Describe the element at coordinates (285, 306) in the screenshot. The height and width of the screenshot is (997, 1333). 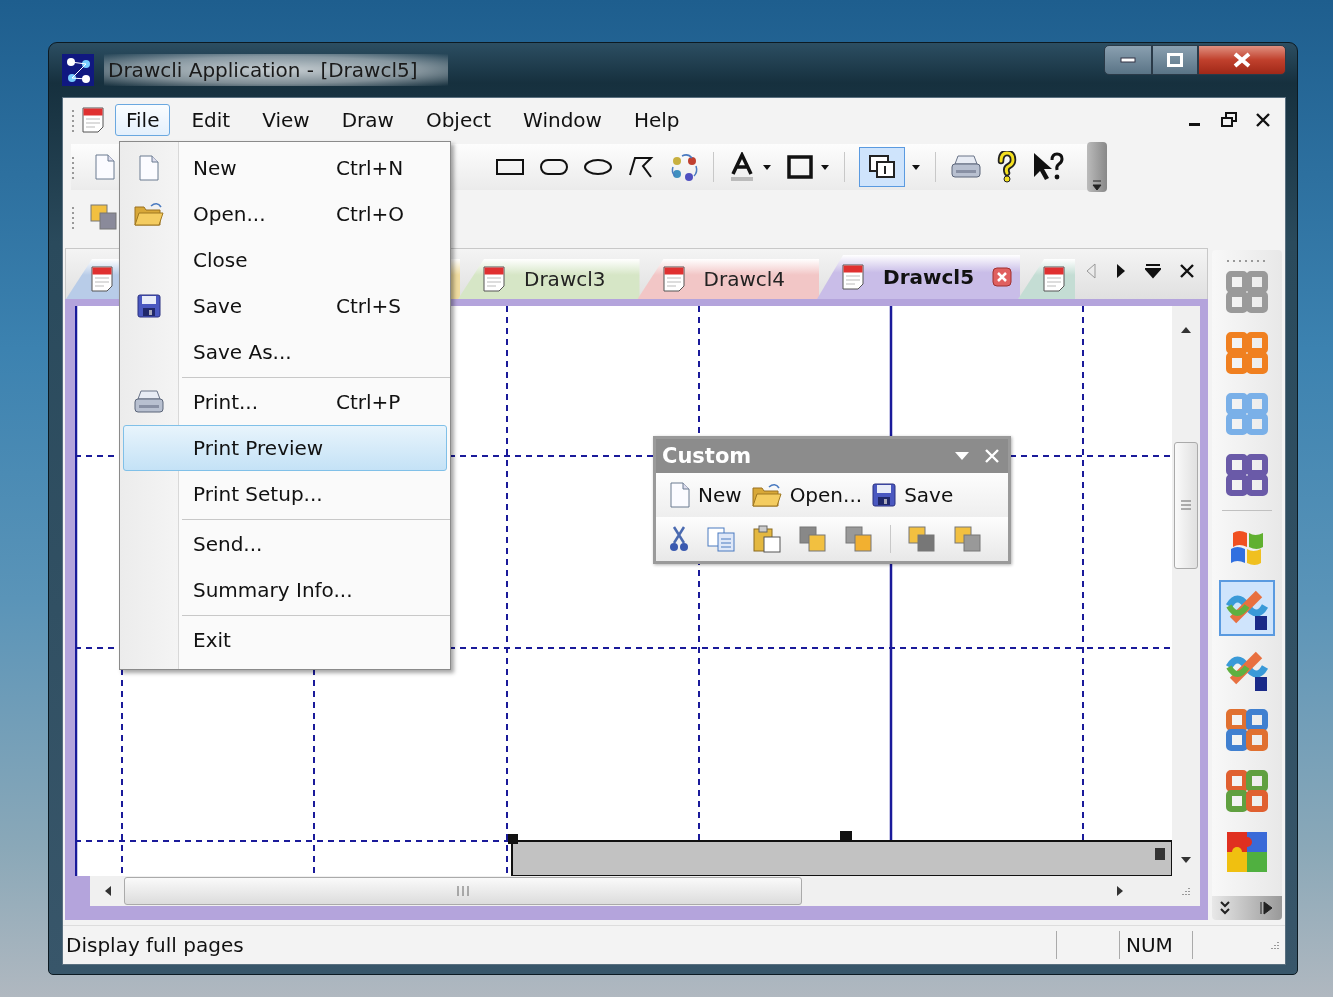
I see `menu-item: Save Ctrl+S` at that location.